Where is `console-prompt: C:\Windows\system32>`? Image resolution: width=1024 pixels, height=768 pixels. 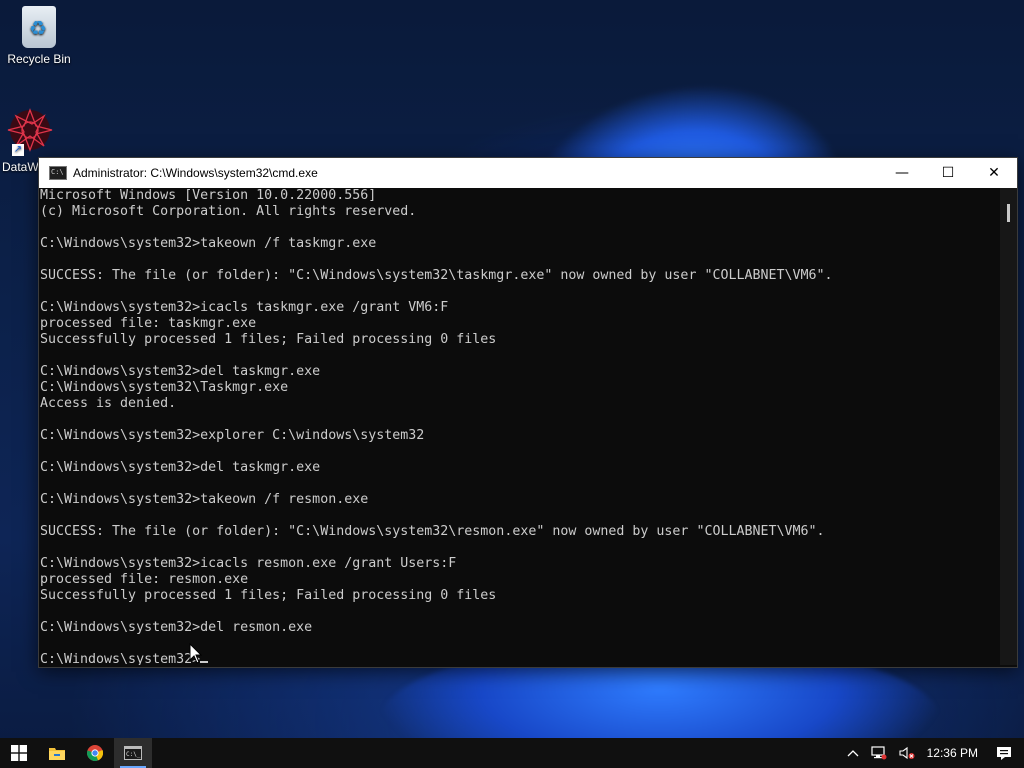
console-prompt: C:\Windows\system32> is located at coordinates (120, 658).